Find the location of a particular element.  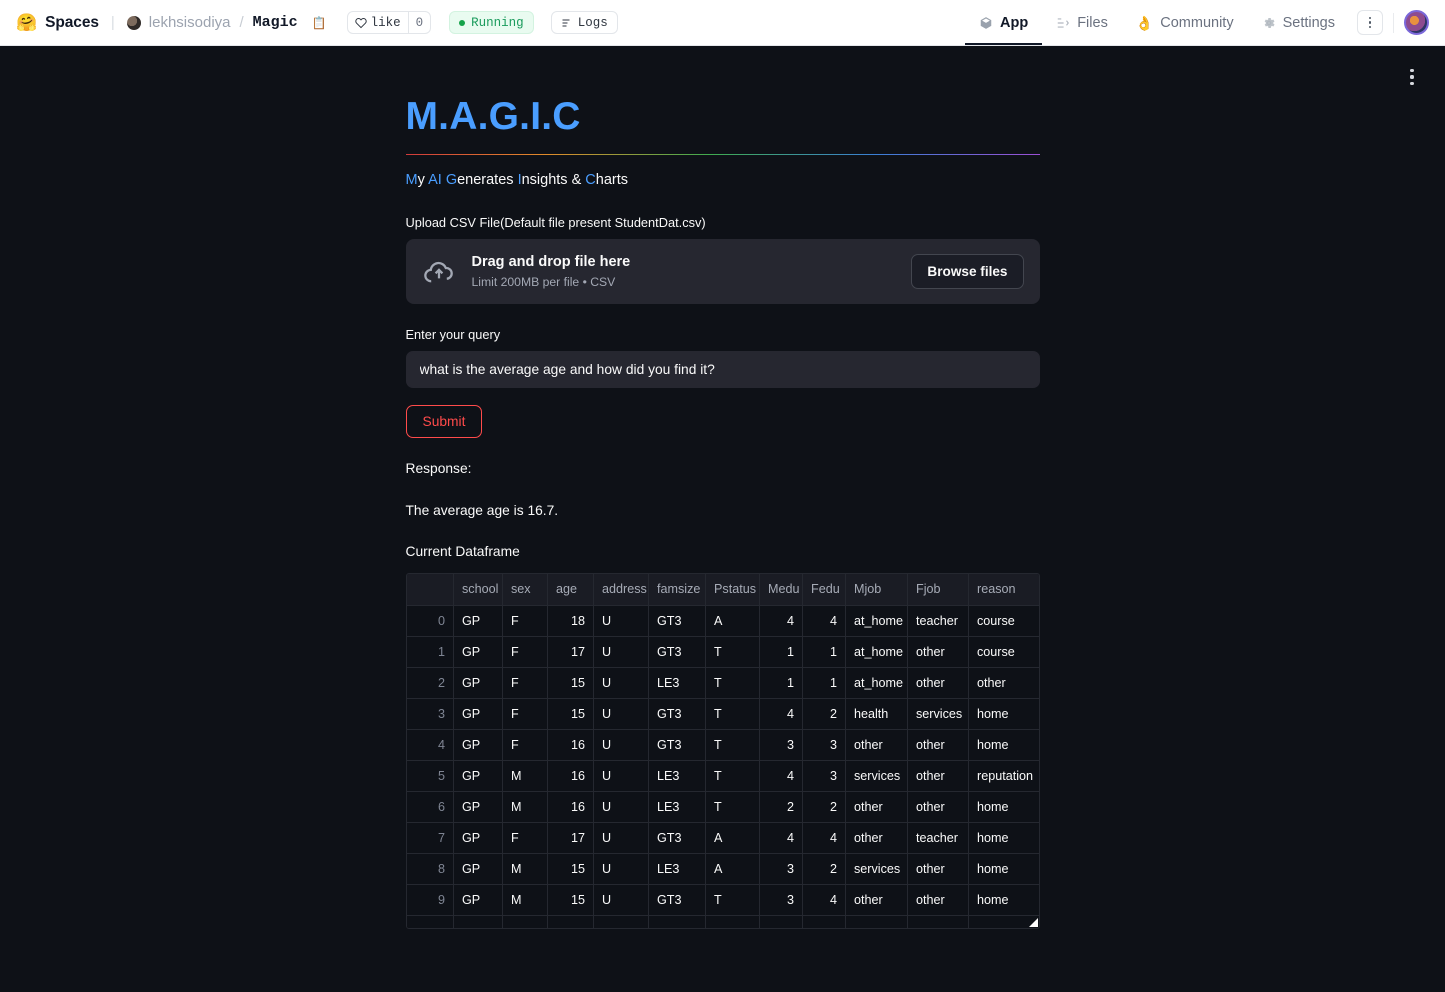

table-row: 1 GP F 17 U GT3 T 1 1 at_home other course is located at coordinates (722, 652).